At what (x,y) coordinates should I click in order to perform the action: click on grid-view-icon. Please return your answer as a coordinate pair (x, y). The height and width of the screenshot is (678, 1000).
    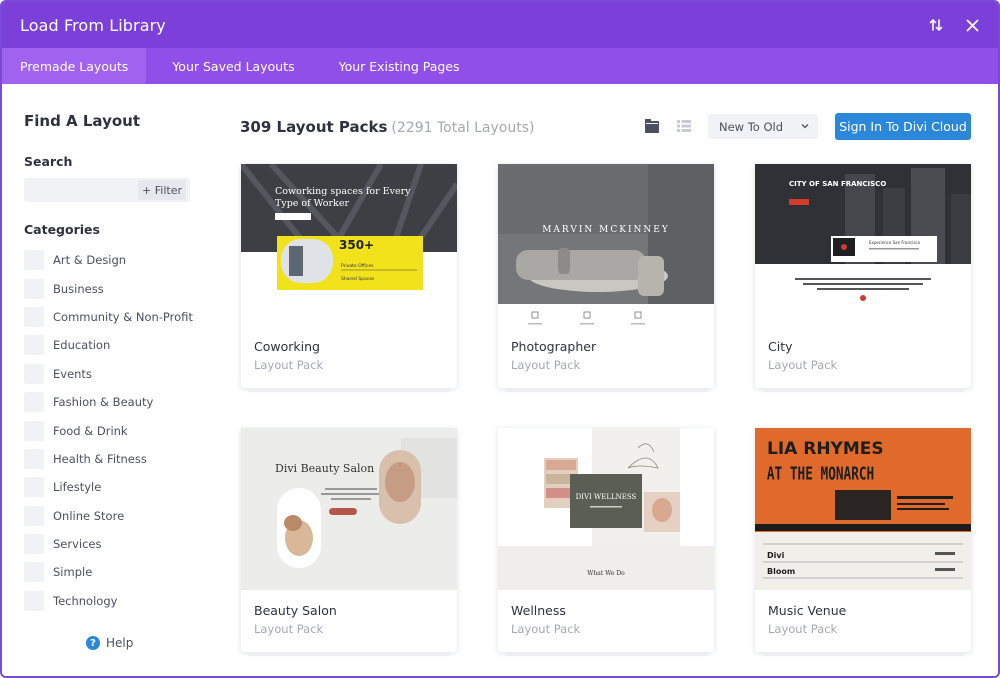
    Looking at the image, I should click on (652, 126).